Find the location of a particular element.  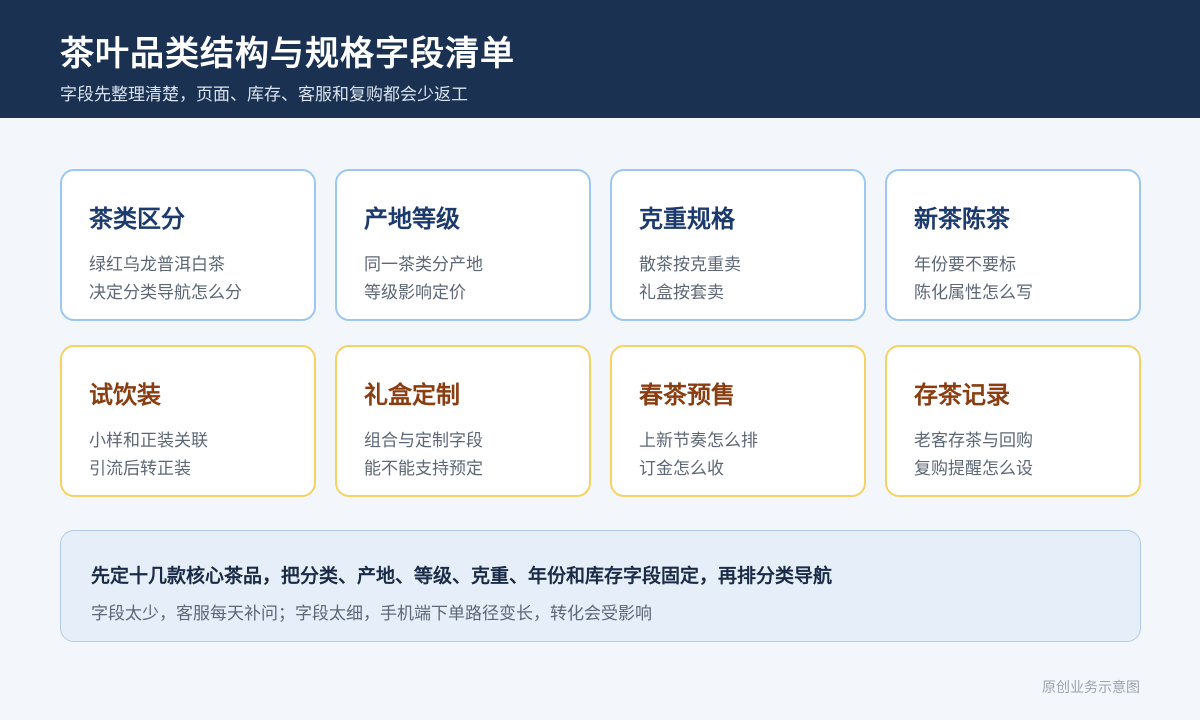

card-title: 礼盒定制 is located at coordinates (412, 395).